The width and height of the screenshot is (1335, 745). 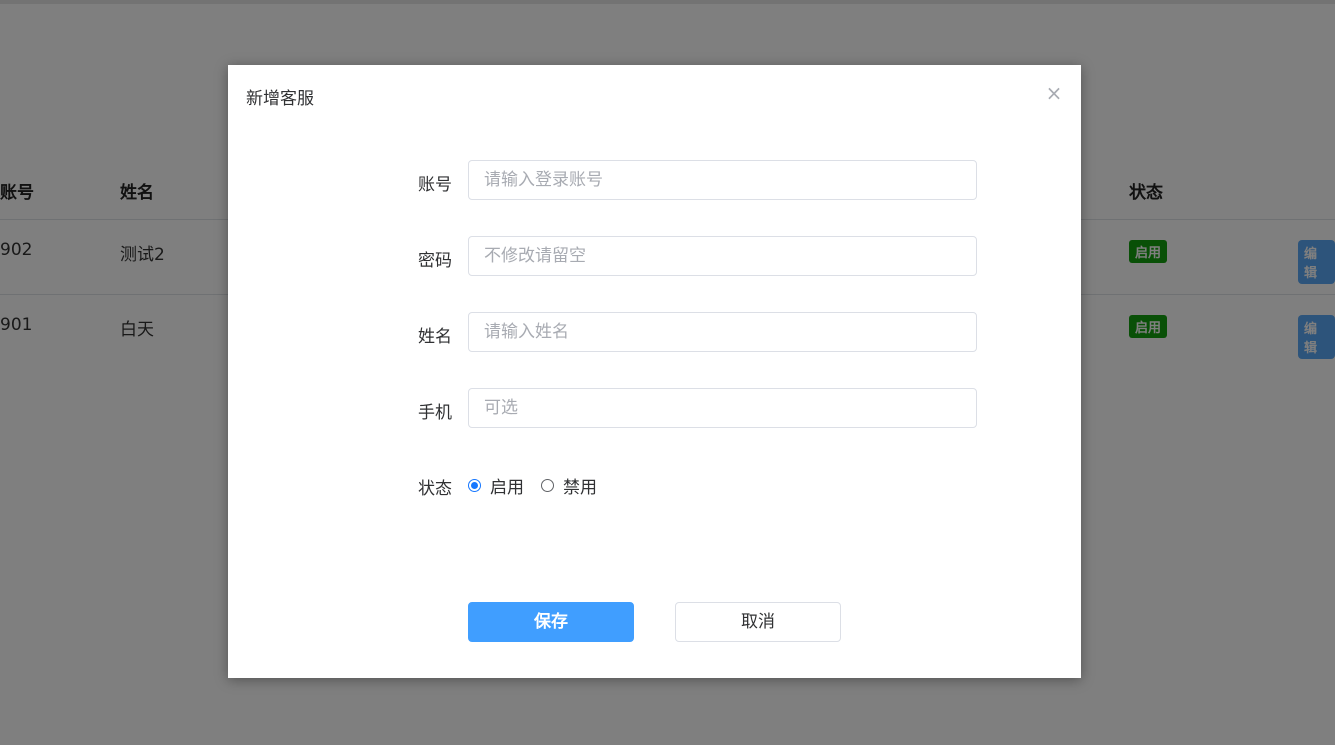 What do you see at coordinates (722, 180) in the screenshot?
I see `account-input` at bounding box center [722, 180].